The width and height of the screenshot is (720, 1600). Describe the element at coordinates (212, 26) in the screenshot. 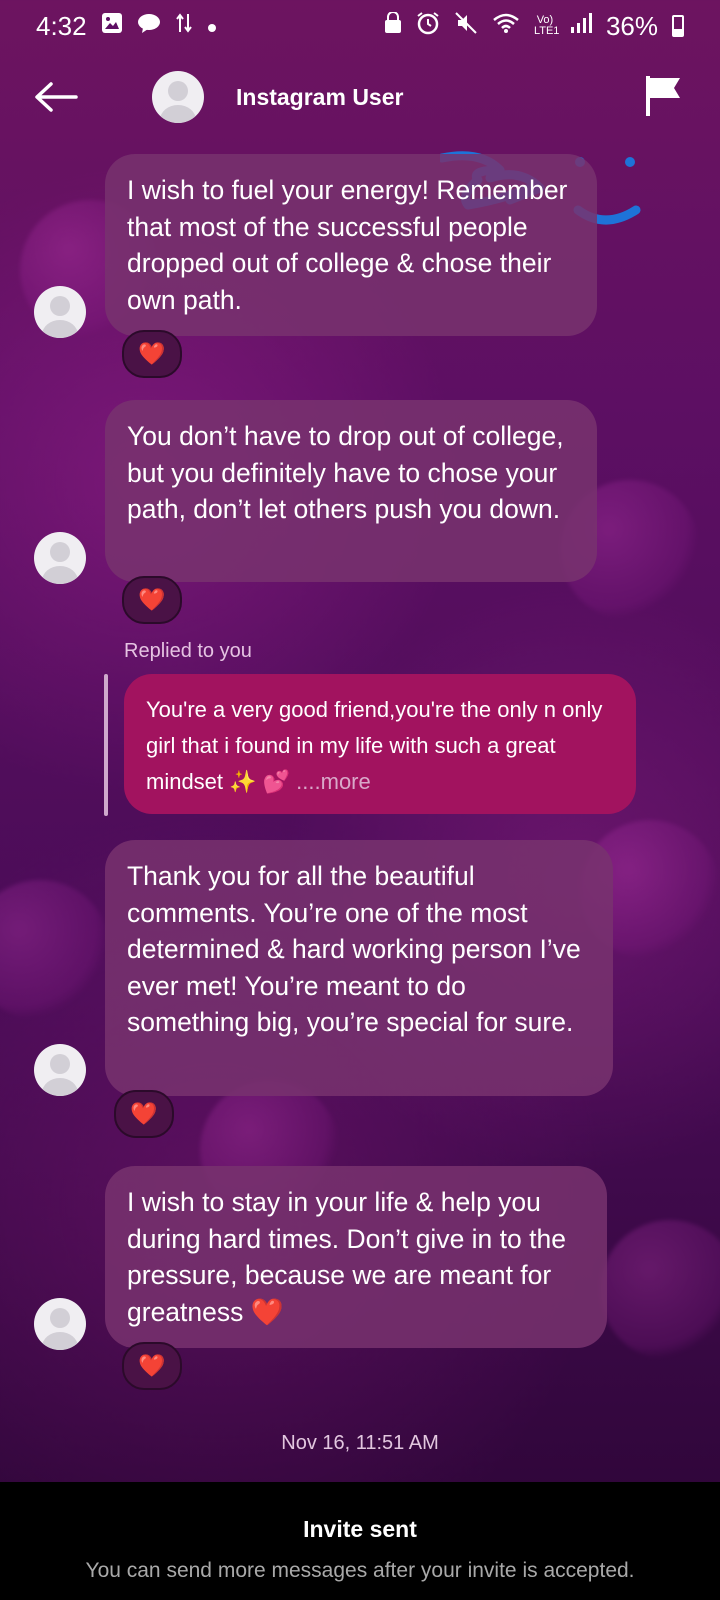

I see `dot-icon` at that location.